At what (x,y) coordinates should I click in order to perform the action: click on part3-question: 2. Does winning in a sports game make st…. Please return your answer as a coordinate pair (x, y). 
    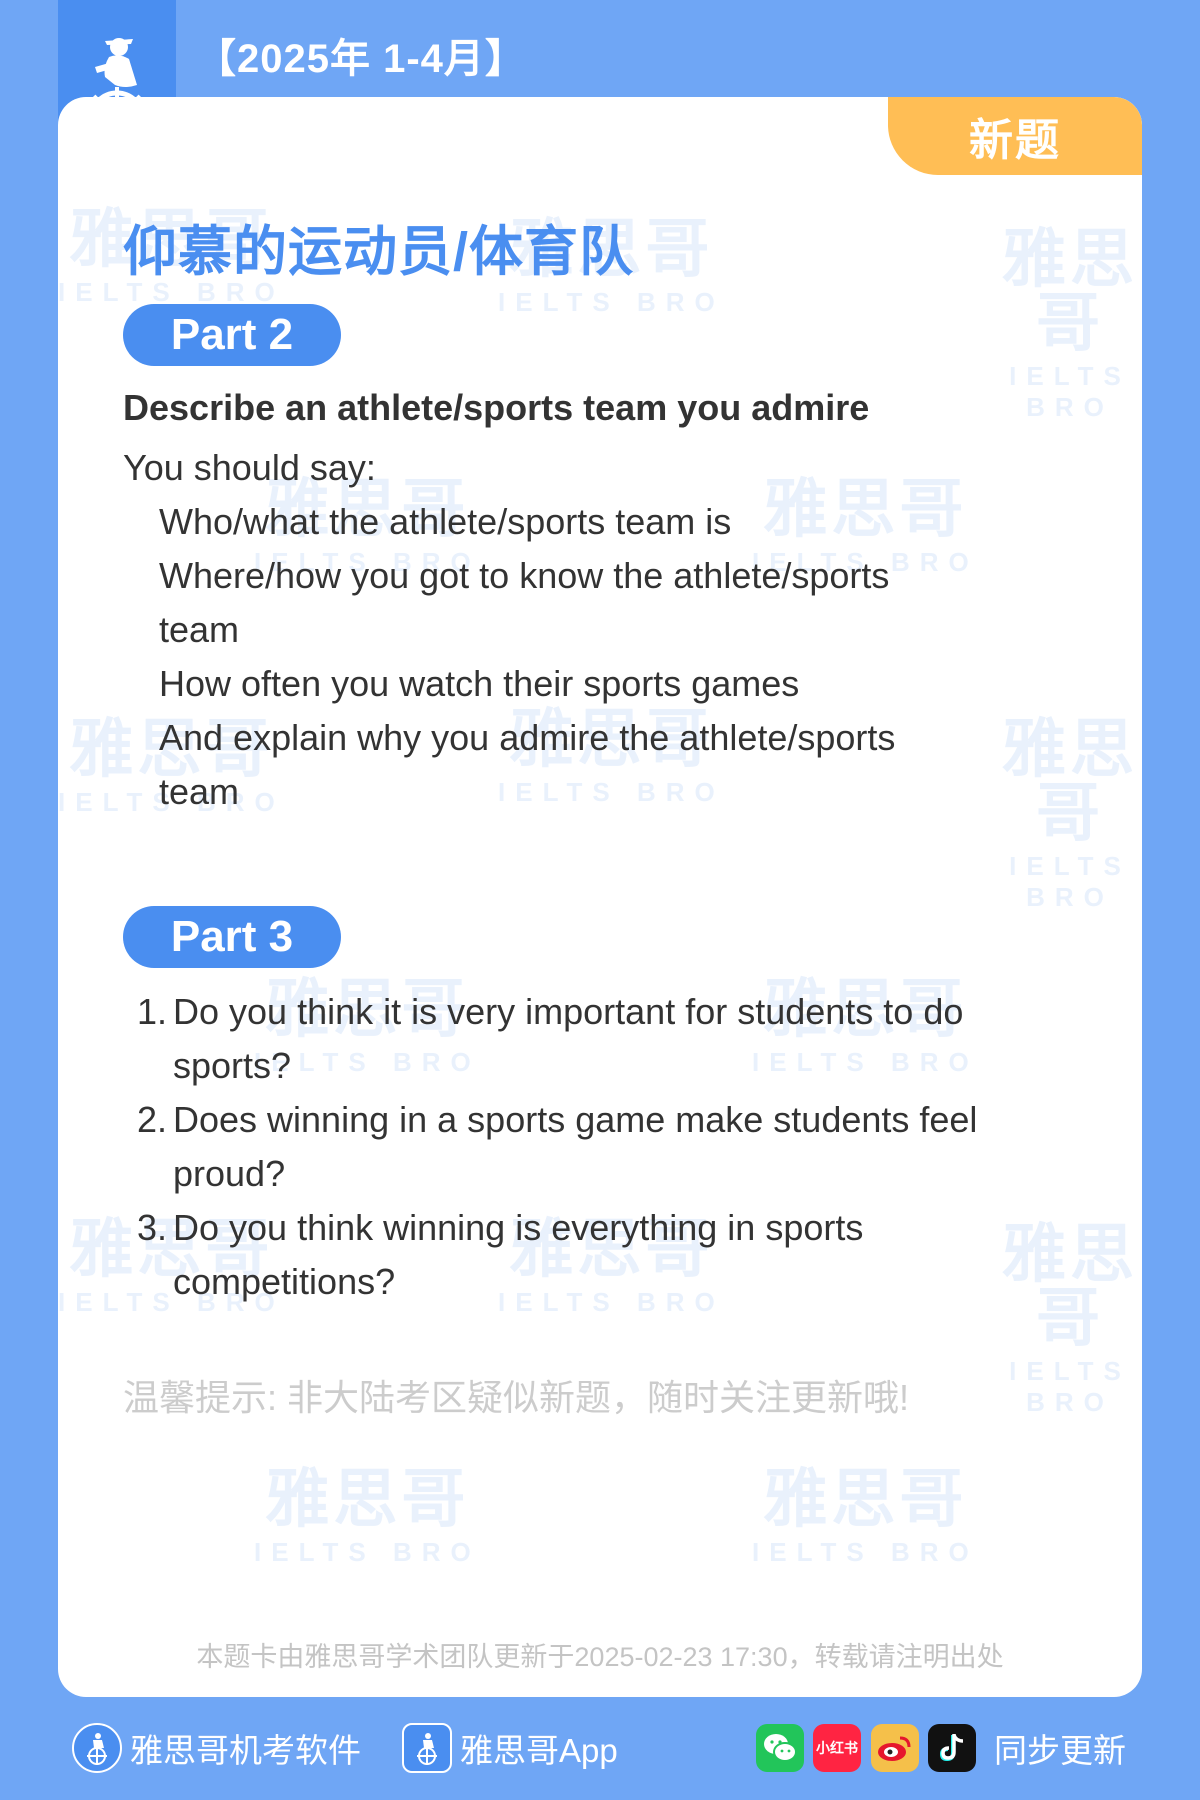
    Looking at the image, I should click on (613, 1147).